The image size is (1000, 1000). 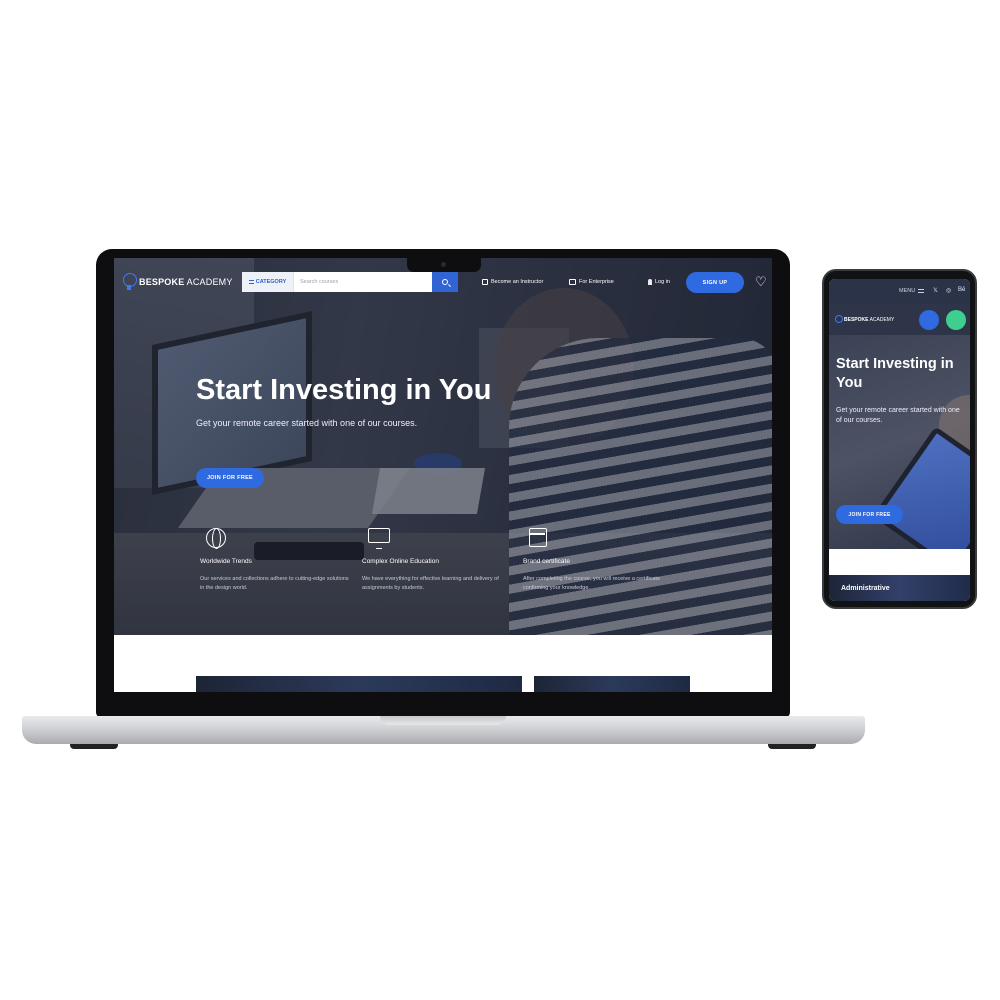 I want to click on search-bar: CATEGORY, so click(x=350, y=282).